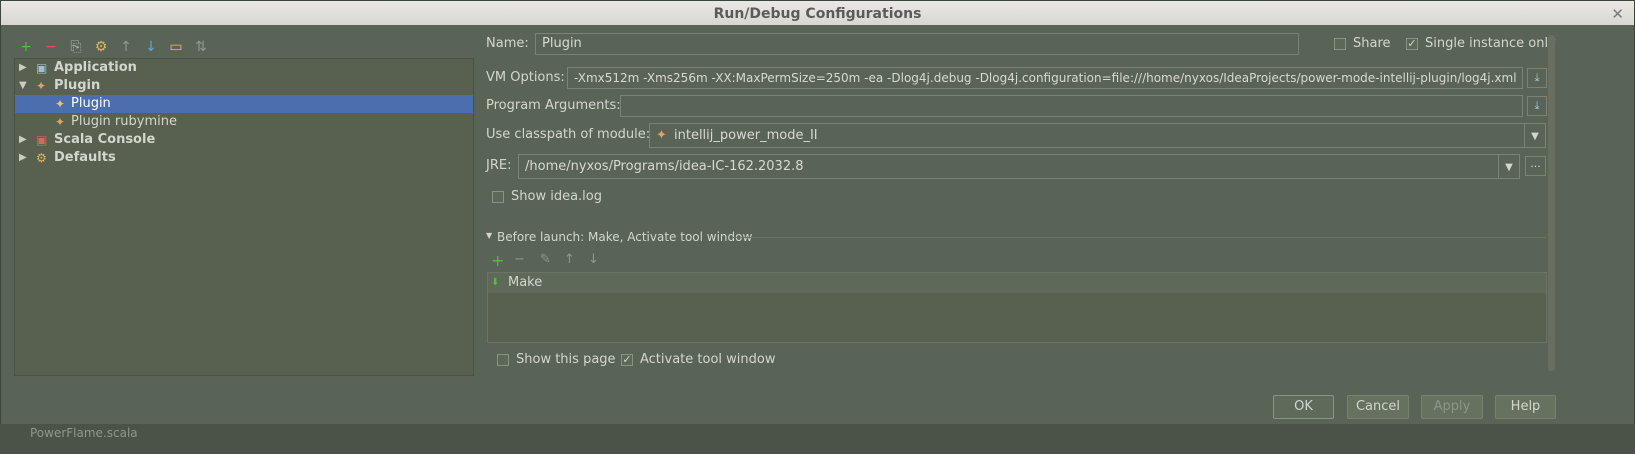 Image resolution: width=1635 pixels, height=454 pixels. I want to click on window-title: Run/Debug Configurations, so click(817, 14).